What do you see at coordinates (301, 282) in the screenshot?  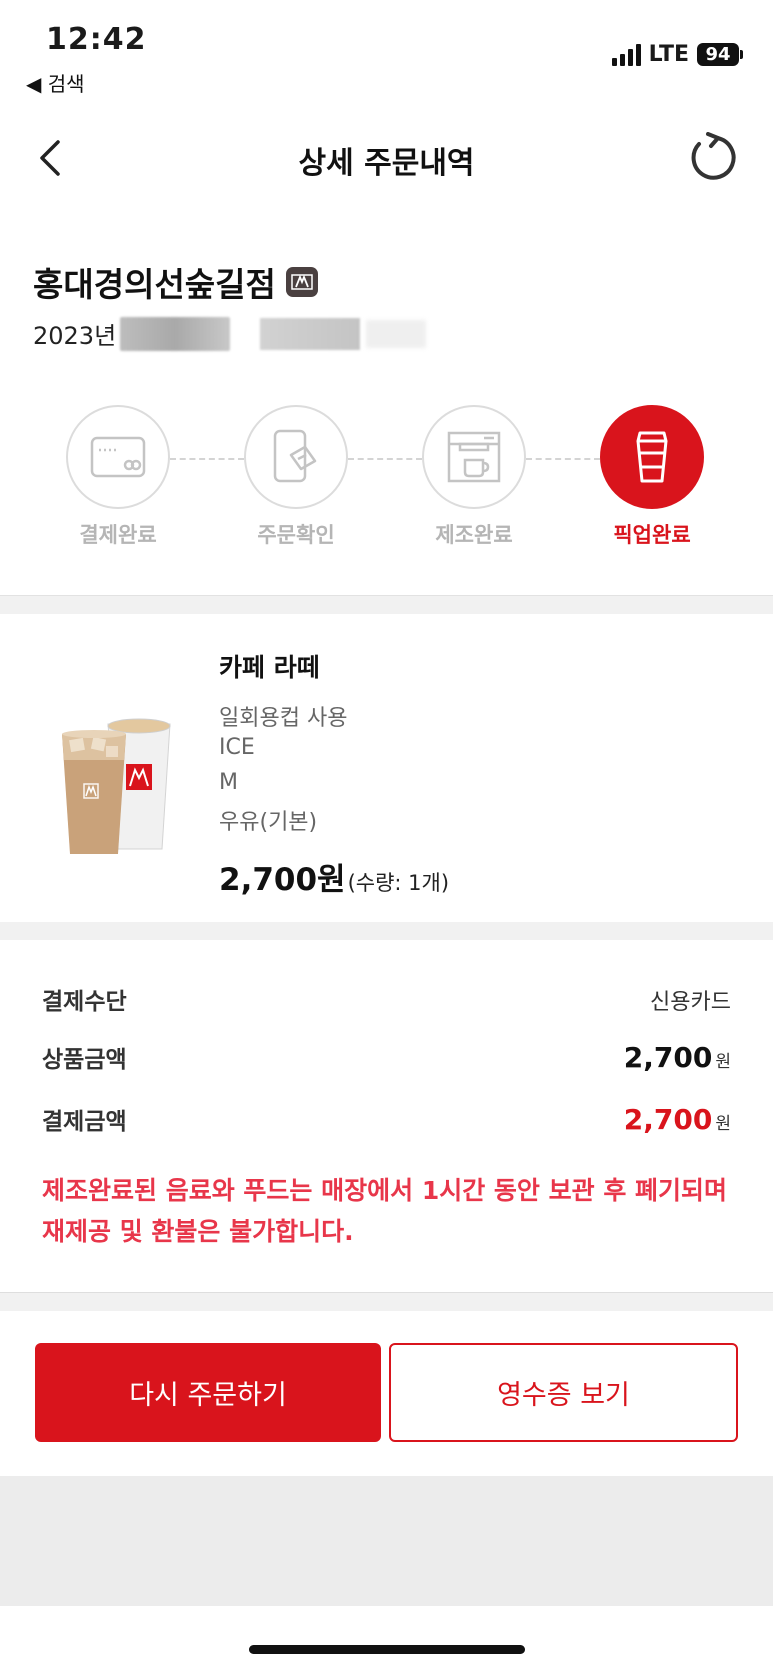 I see `brand-logo-icon` at bounding box center [301, 282].